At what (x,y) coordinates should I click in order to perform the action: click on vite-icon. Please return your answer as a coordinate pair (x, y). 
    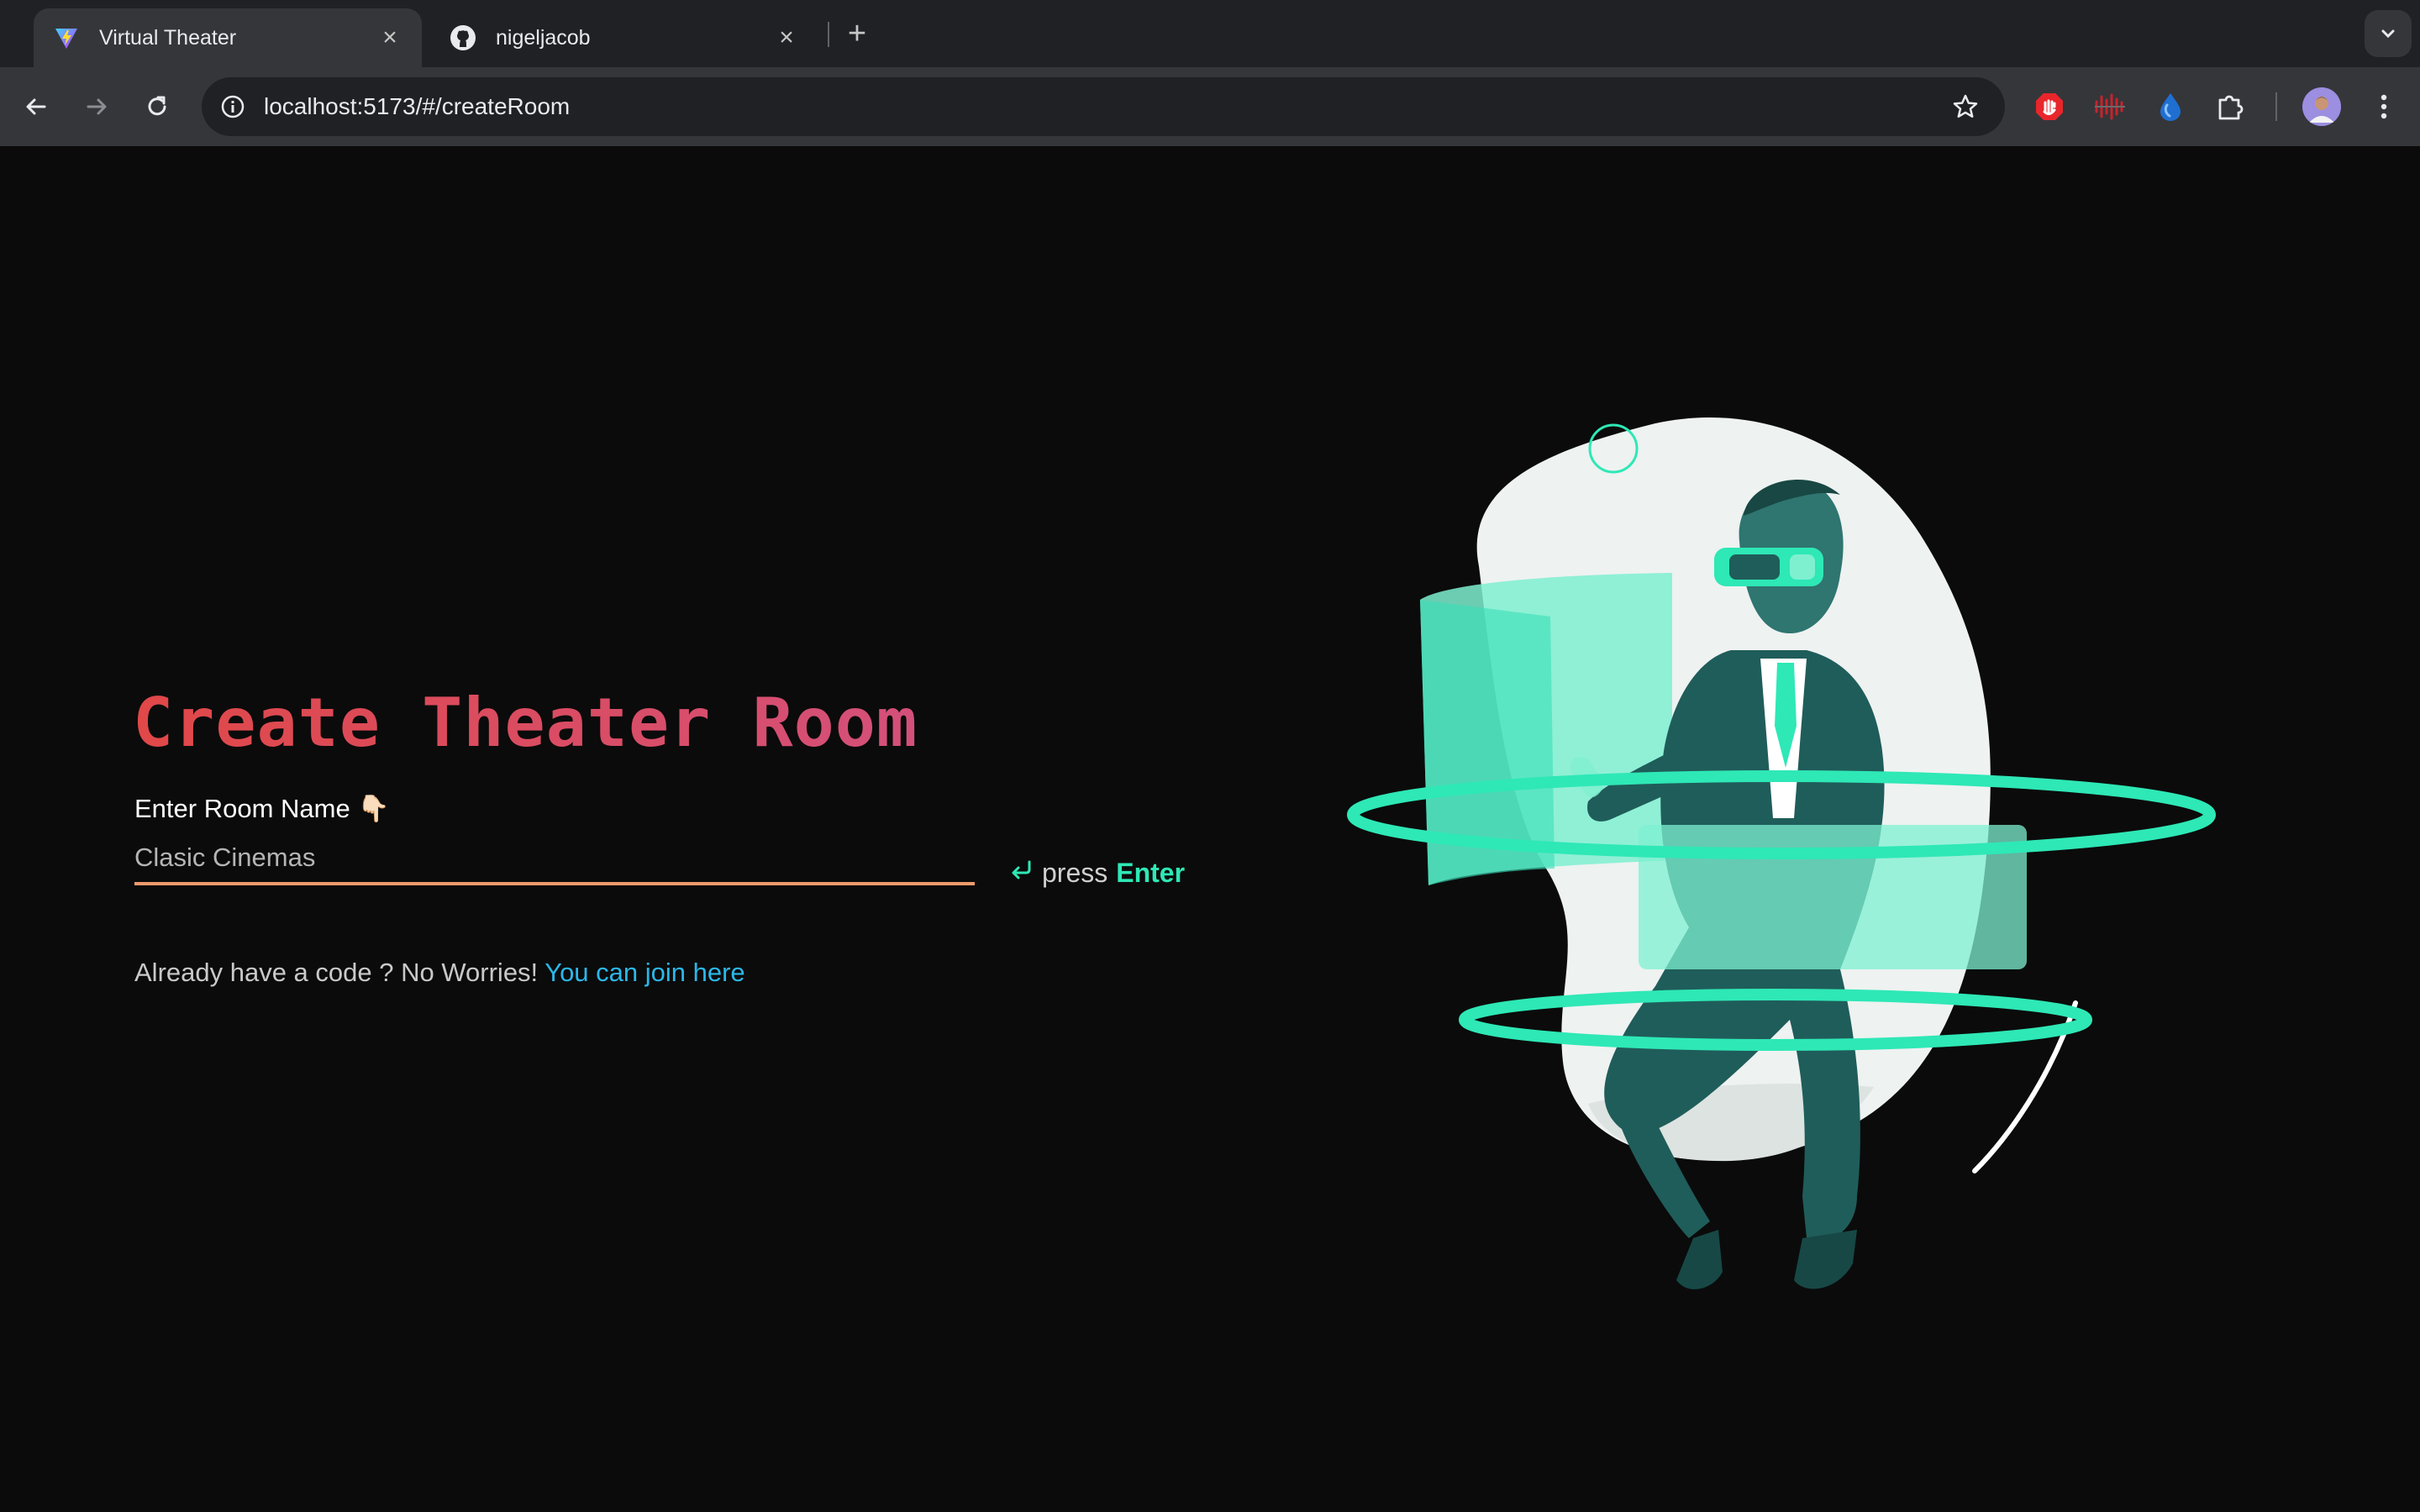
    Looking at the image, I should click on (66, 38).